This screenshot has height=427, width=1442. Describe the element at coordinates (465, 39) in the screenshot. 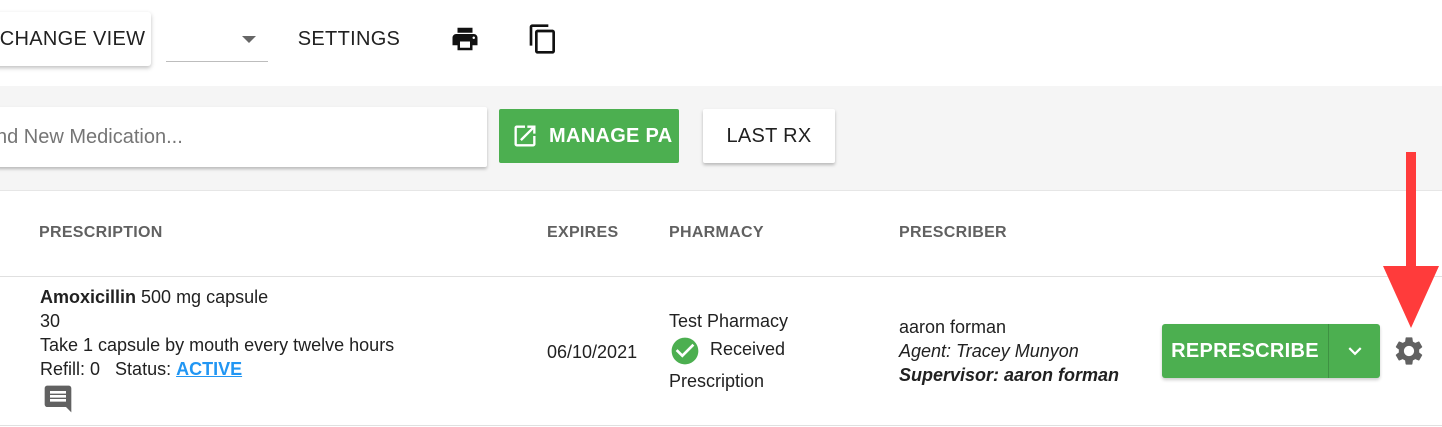

I see `print-icon` at that location.